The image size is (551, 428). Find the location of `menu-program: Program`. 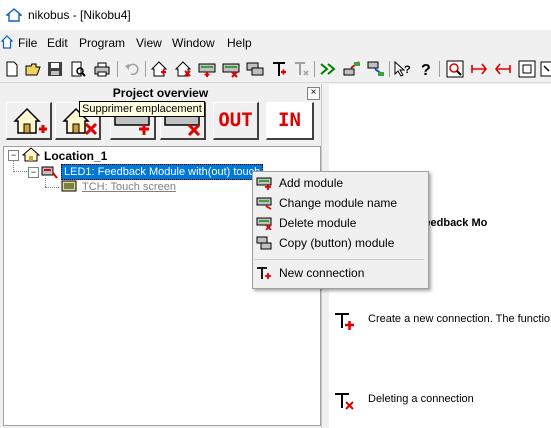

menu-program: Program is located at coordinates (102, 43).